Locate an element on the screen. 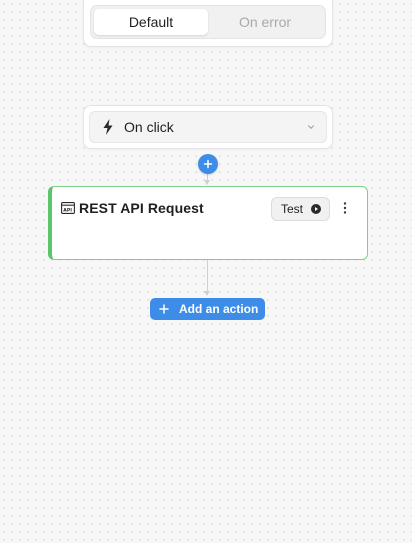 Image resolution: width=412 pixels, height=543 pixels. tab-on-error: On error is located at coordinates (265, 22).